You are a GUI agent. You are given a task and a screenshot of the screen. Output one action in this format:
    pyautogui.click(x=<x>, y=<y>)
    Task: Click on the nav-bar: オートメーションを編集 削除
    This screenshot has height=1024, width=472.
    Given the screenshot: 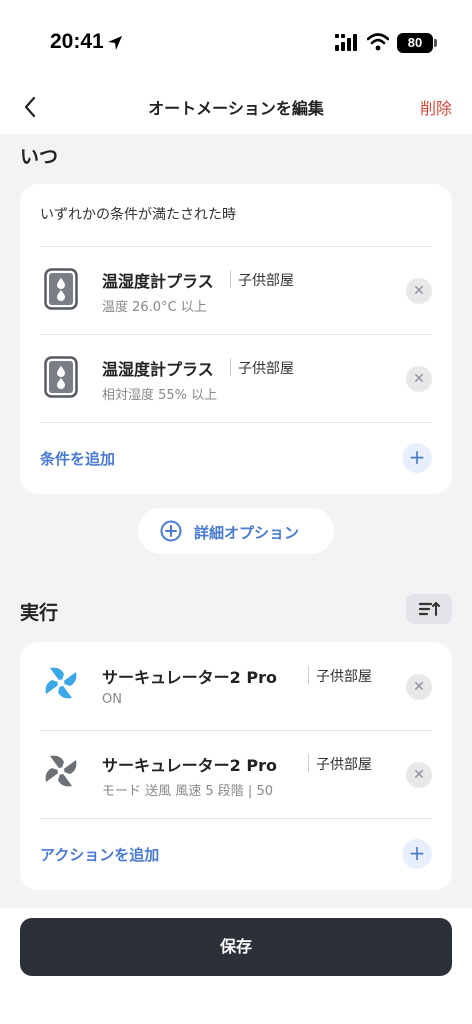 What is the action you would take?
    pyautogui.click(x=236, y=108)
    